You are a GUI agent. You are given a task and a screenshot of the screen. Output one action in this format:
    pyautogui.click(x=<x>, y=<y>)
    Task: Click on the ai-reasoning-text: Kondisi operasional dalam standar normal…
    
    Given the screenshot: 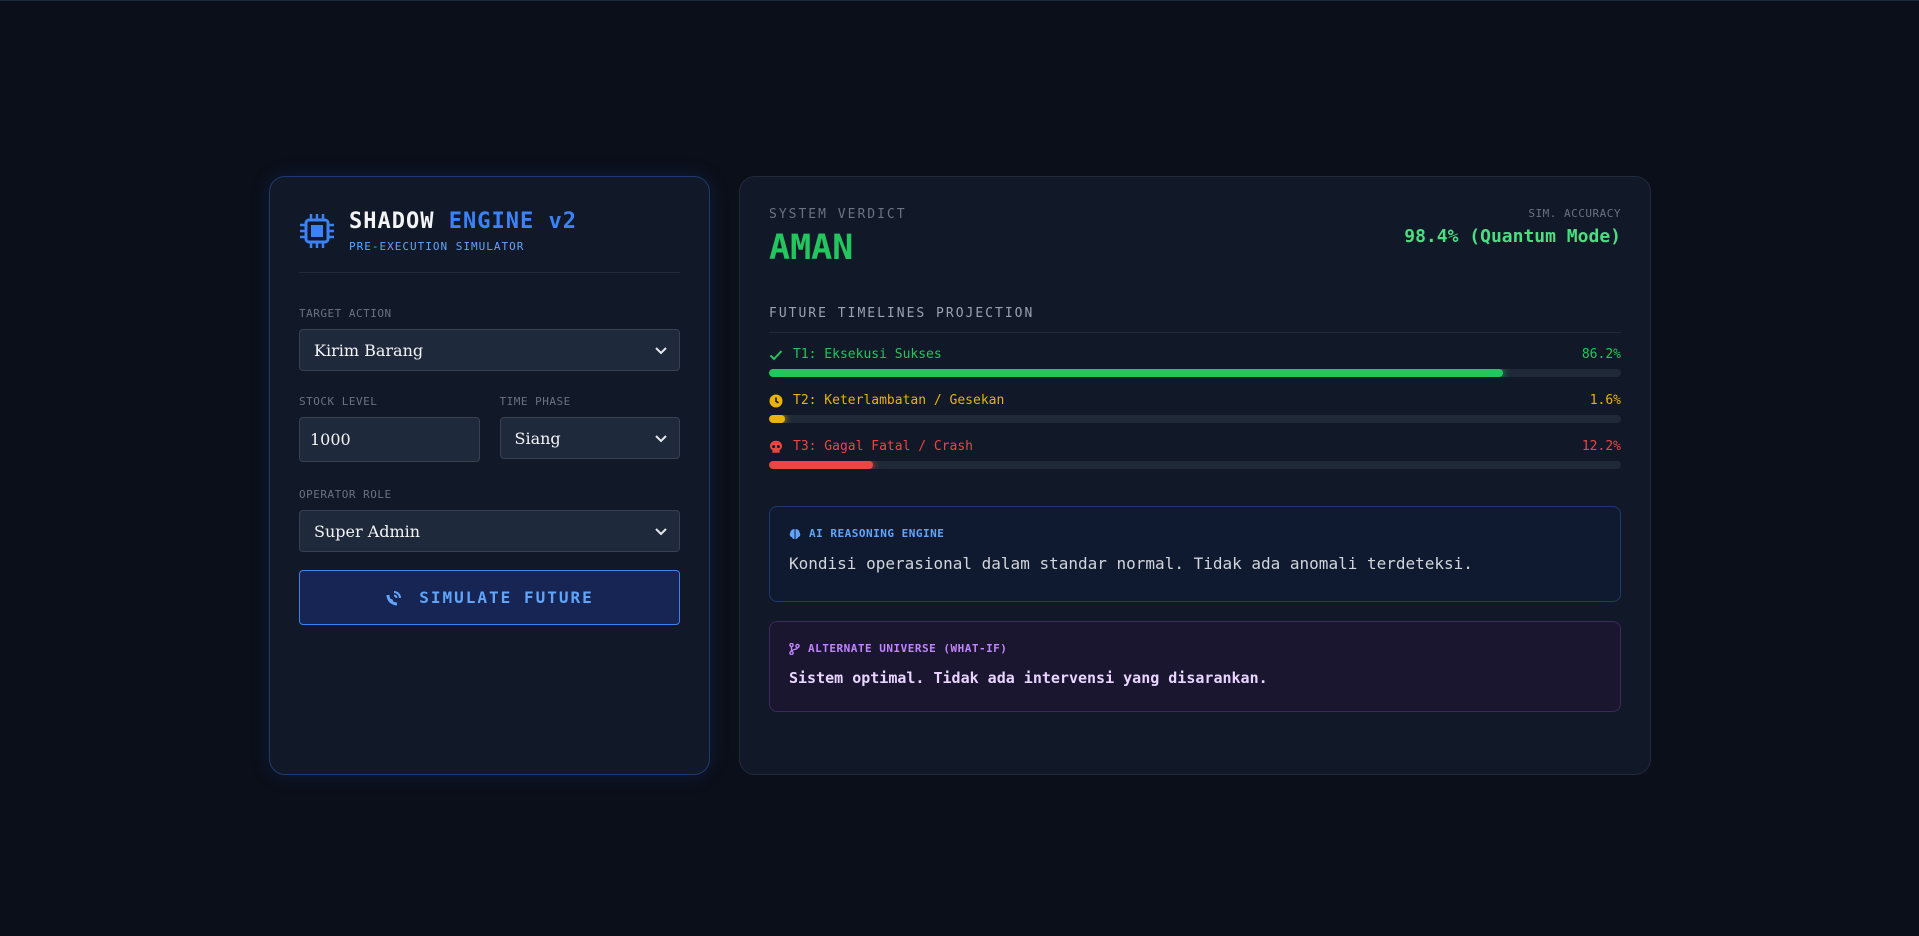 What is the action you would take?
    pyautogui.click(x=1131, y=563)
    